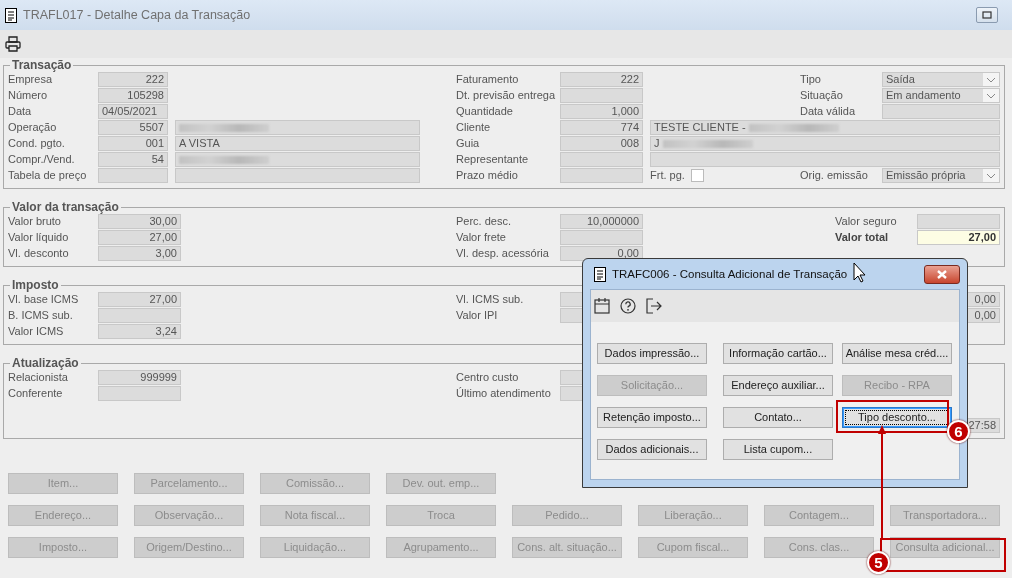  I want to click on input-field: 1,000, so click(601, 111).